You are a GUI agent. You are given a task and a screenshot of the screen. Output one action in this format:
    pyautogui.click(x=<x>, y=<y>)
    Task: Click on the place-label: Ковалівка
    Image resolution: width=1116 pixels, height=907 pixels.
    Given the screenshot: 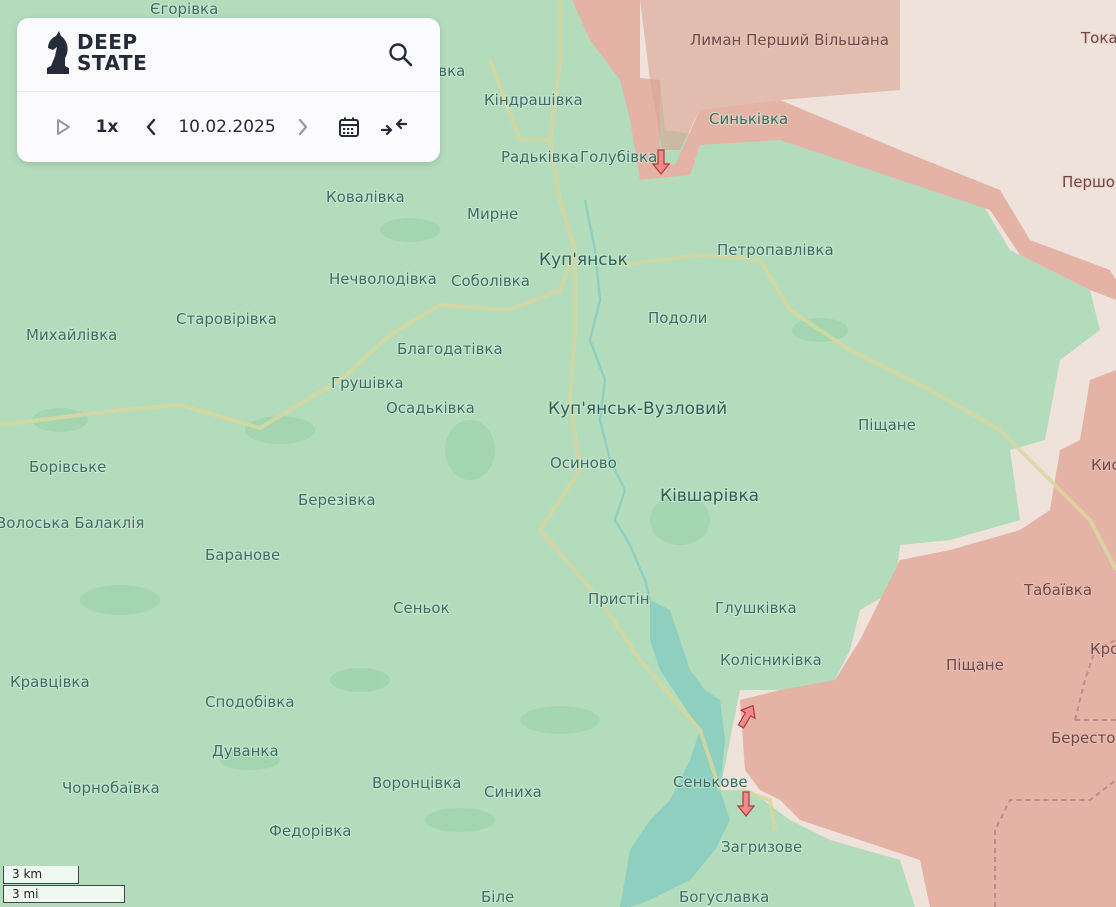 What is the action you would take?
    pyautogui.click(x=365, y=197)
    